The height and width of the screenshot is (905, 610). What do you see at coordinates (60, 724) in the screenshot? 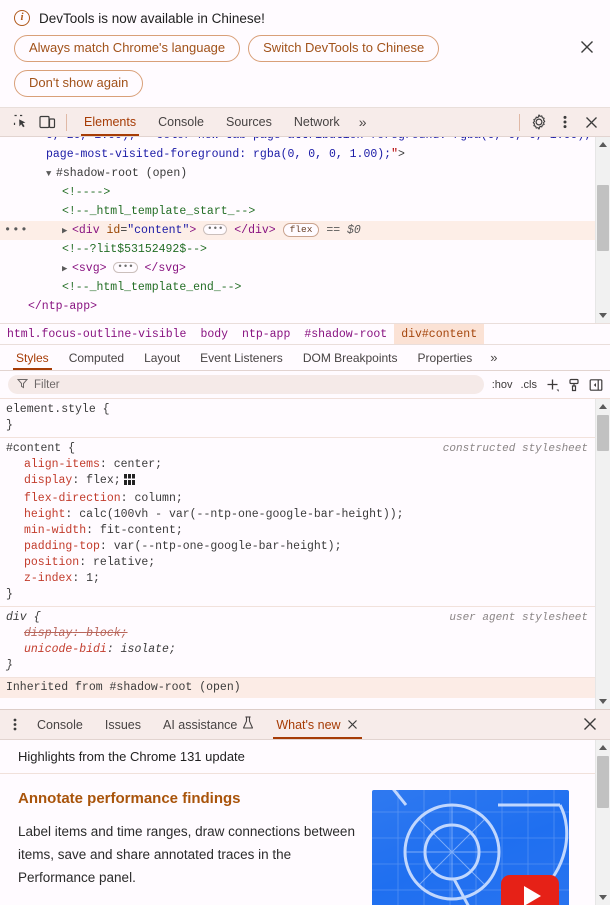
I see `drawer-tab-console: Console` at bounding box center [60, 724].